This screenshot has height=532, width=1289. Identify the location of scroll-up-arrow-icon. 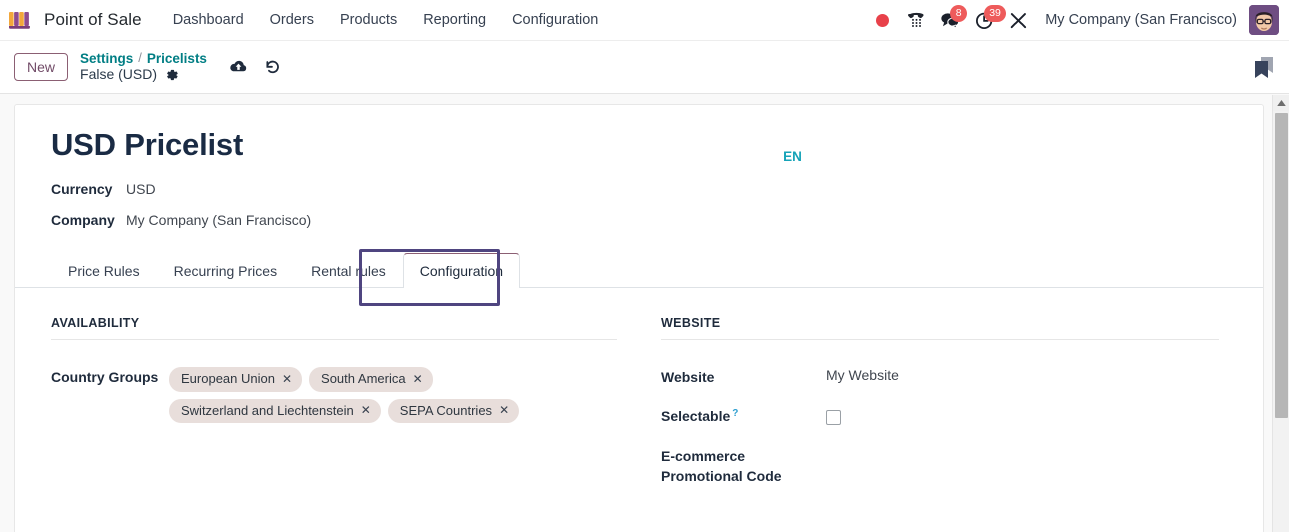
(1281, 103).